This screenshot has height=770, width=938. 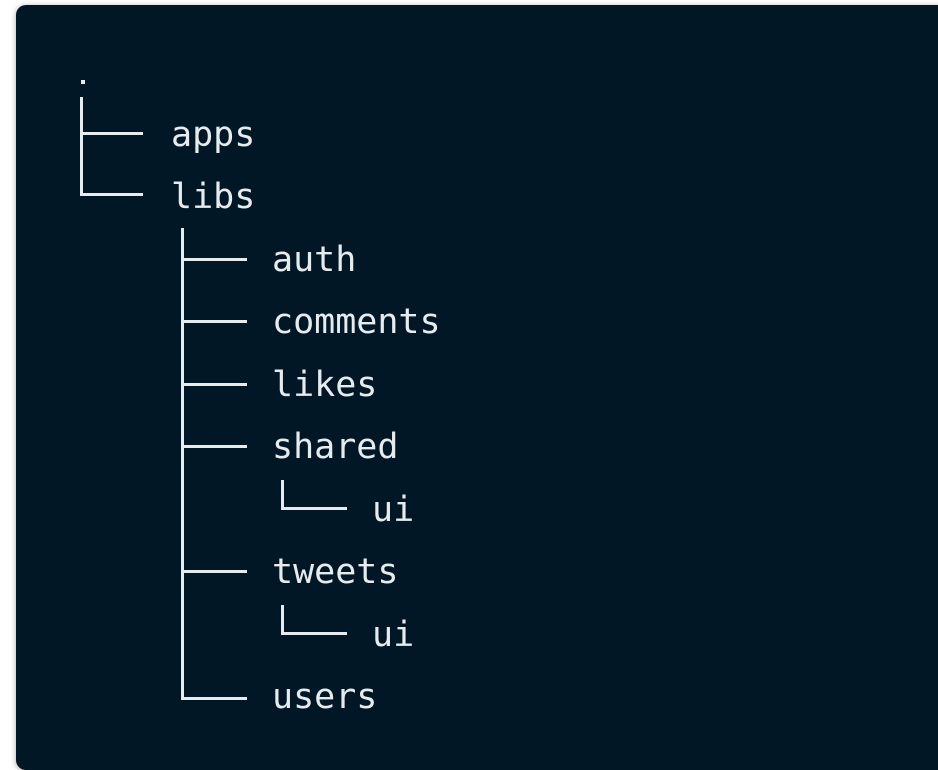 What do you see at coordinates (325, 385) in the screenshot?
I see `tree-item-likes: likes` at bounding box center [325, 385].